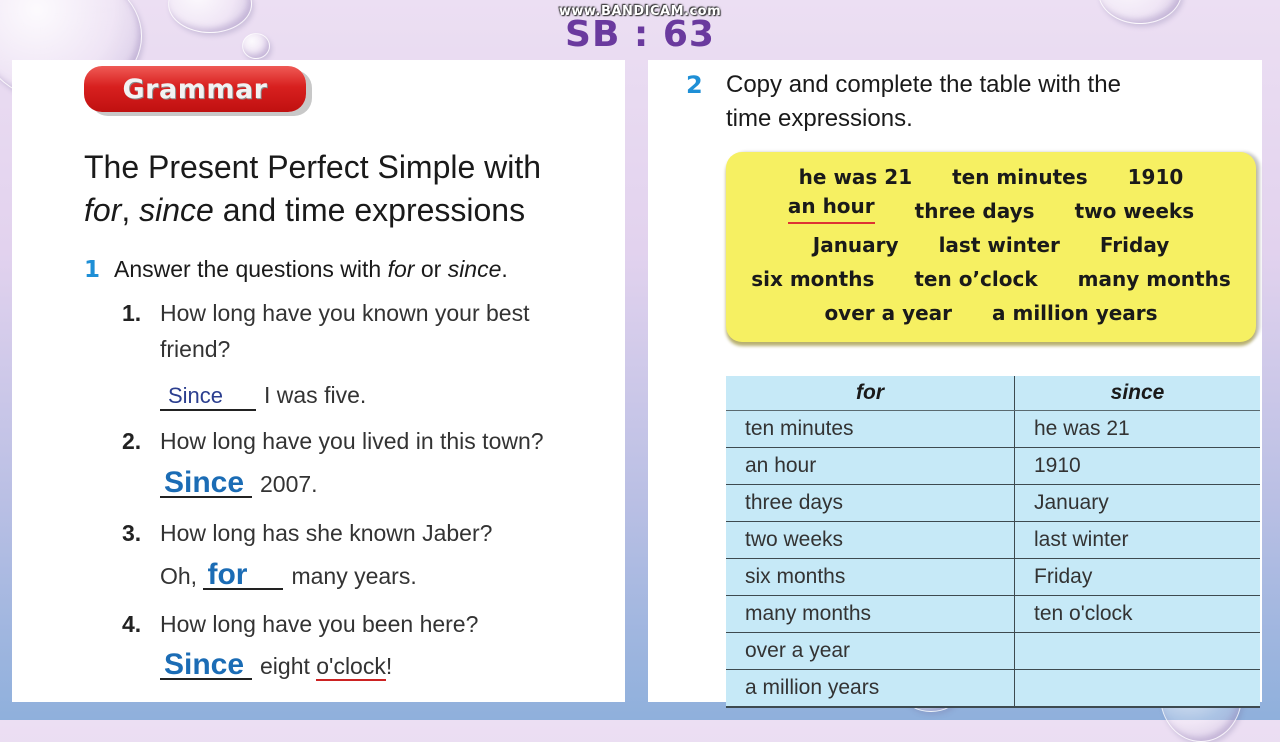  What do you see at coordinates (130, 210) in the screenshot?
I see `heading-comma: ,` at bounding box center [130, 210].